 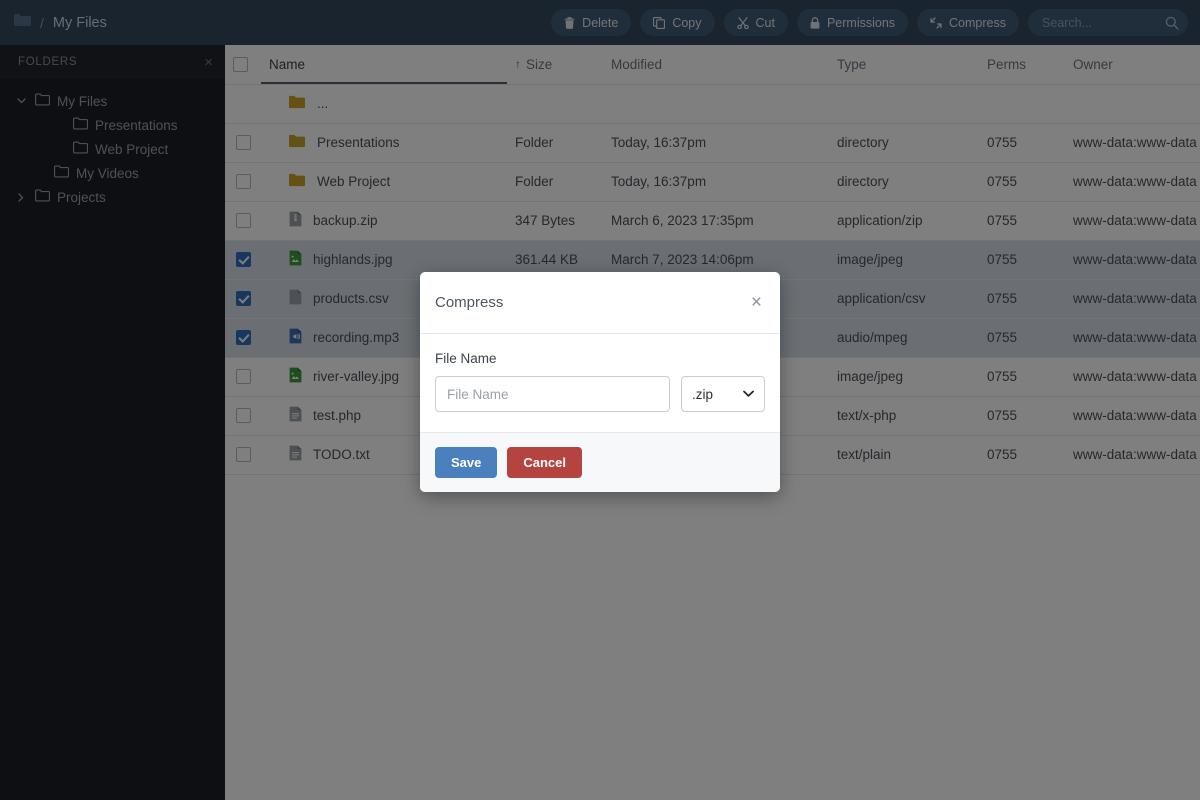 I want to click on extension-select: .zip.tar.tar.gz.7z, so click(x=723, y=394).